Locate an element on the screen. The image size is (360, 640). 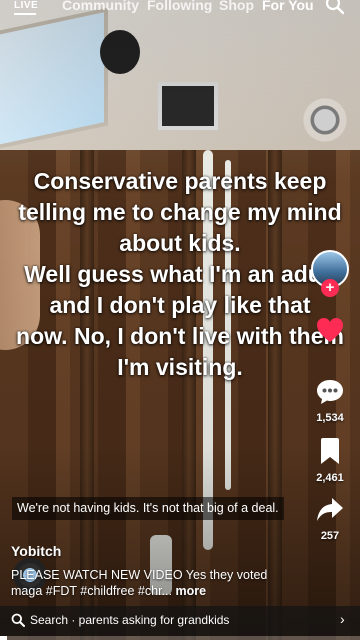
assistive-touch-button is located at coordinates (325, 120).